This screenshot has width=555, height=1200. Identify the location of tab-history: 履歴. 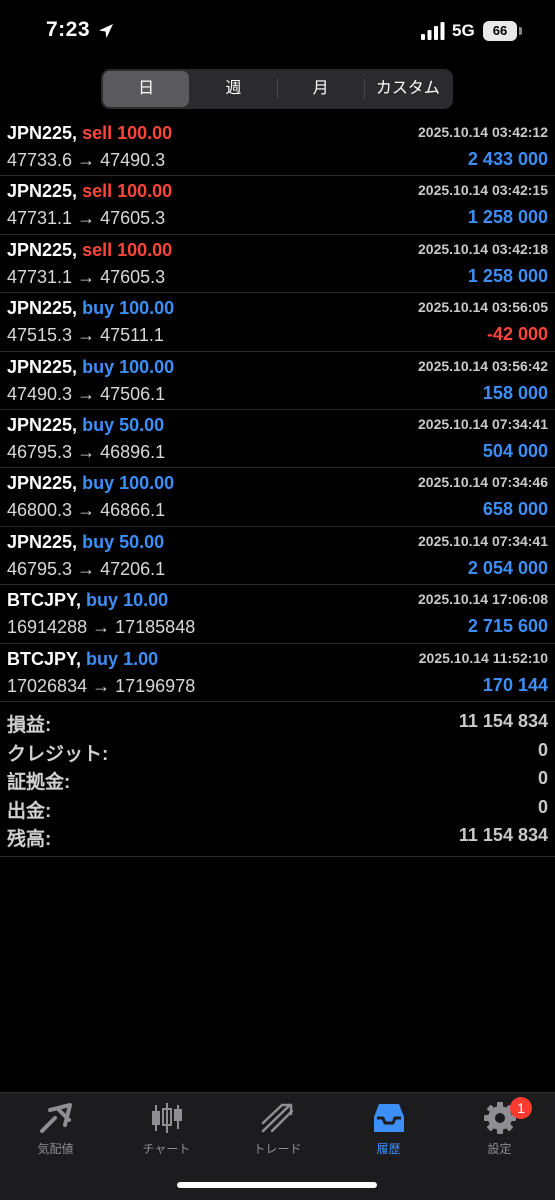
(388, 1128).